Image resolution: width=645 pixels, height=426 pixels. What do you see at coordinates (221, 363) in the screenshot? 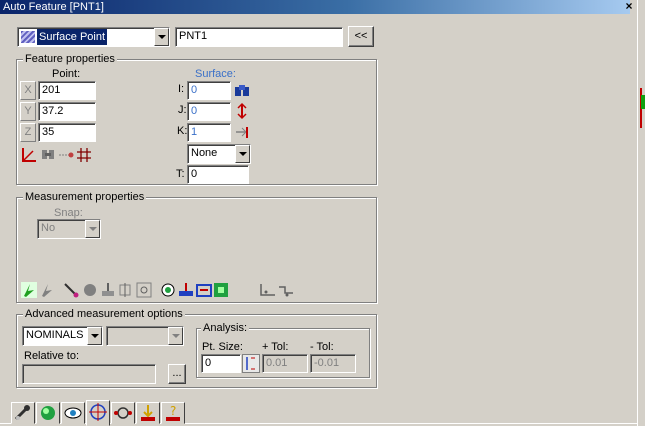
I see `pt-size-input: 0` at bounding box center [221, 363].